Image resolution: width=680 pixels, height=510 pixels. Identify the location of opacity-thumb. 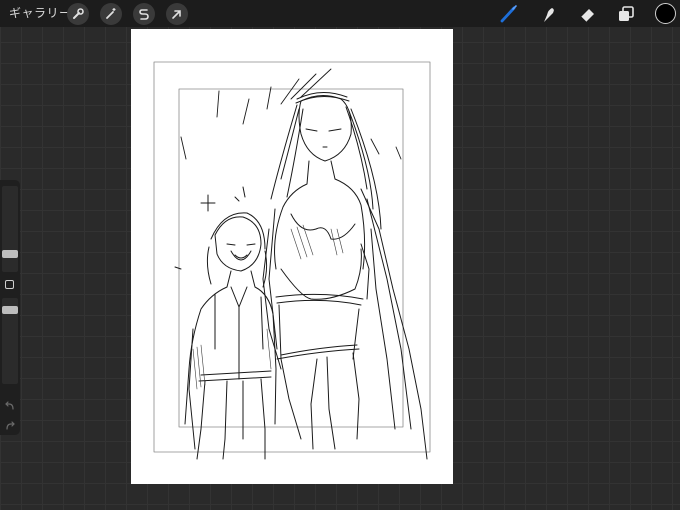
(10, 310).